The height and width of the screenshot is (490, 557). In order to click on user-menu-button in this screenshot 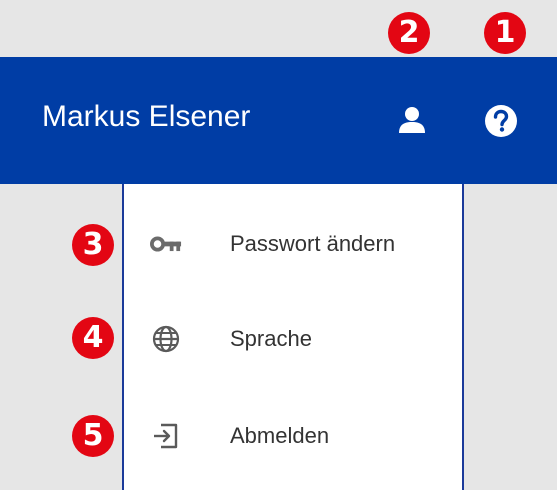, I will do `click(412, 120)`.